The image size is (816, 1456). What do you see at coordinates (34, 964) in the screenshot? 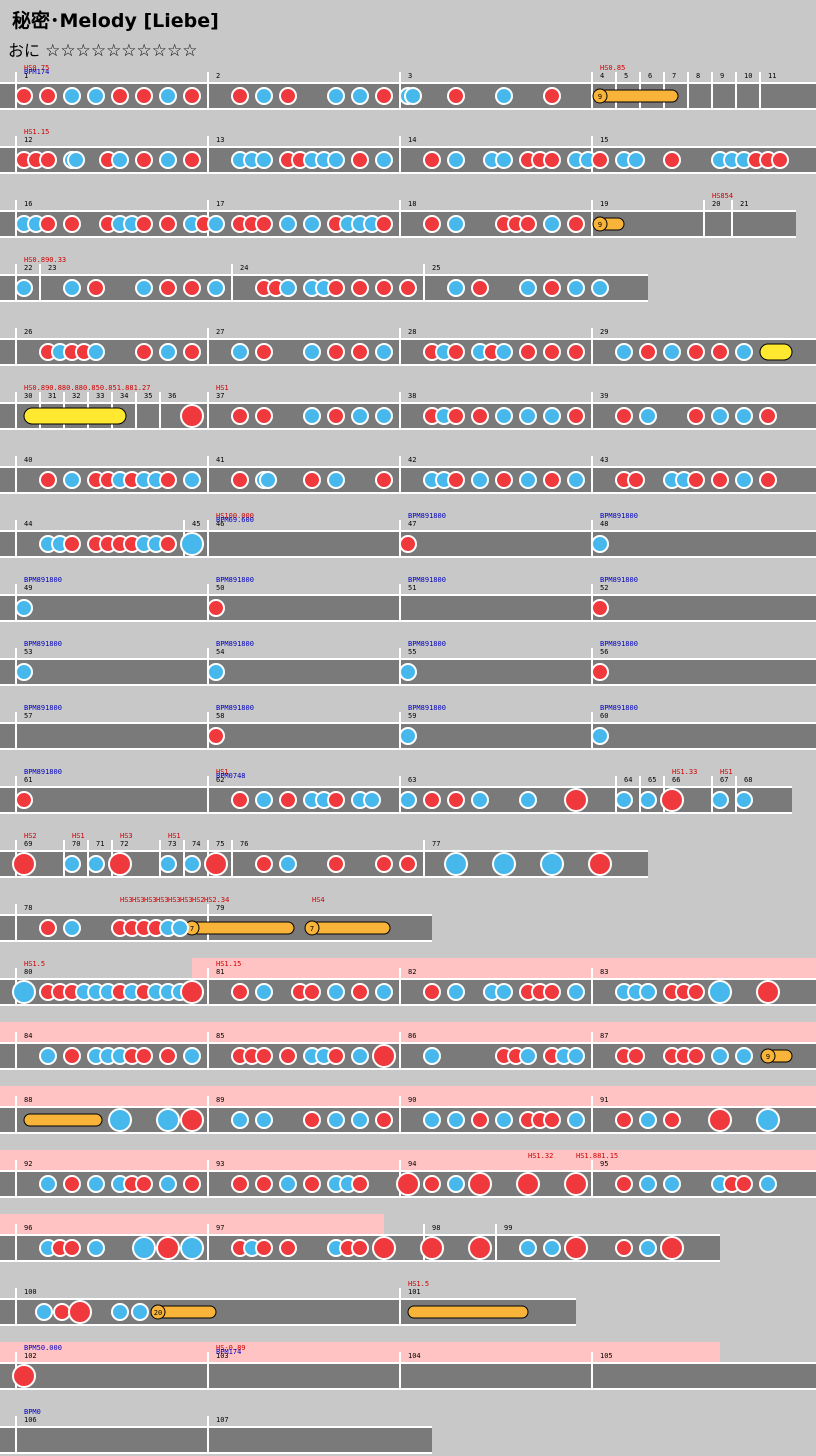
I see `scroll-speed-label: HS1.5` at bounding box center [34, 964].